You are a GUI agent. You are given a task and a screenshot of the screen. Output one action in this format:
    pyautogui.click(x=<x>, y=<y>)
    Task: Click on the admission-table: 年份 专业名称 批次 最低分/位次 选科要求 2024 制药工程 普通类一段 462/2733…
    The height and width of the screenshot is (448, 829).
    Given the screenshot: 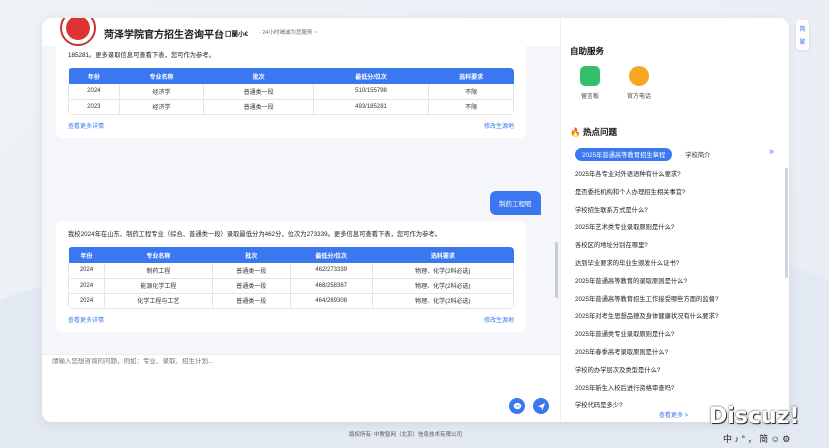 What is the action you would take?
    pyautogui.click(x=291, y=278)
    